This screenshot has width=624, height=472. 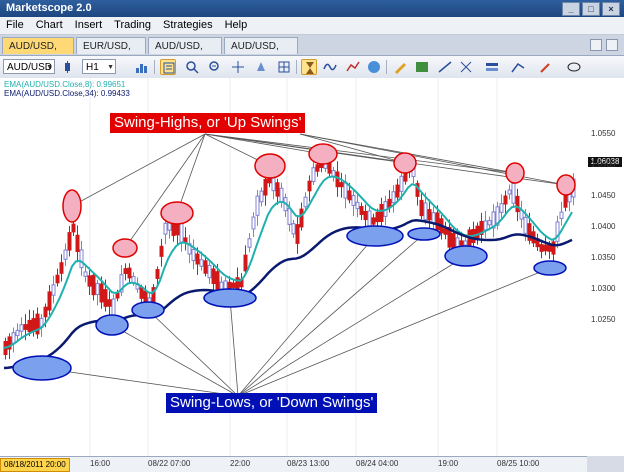 I want to click on minimize-button: _, so click(x=571, y=9).